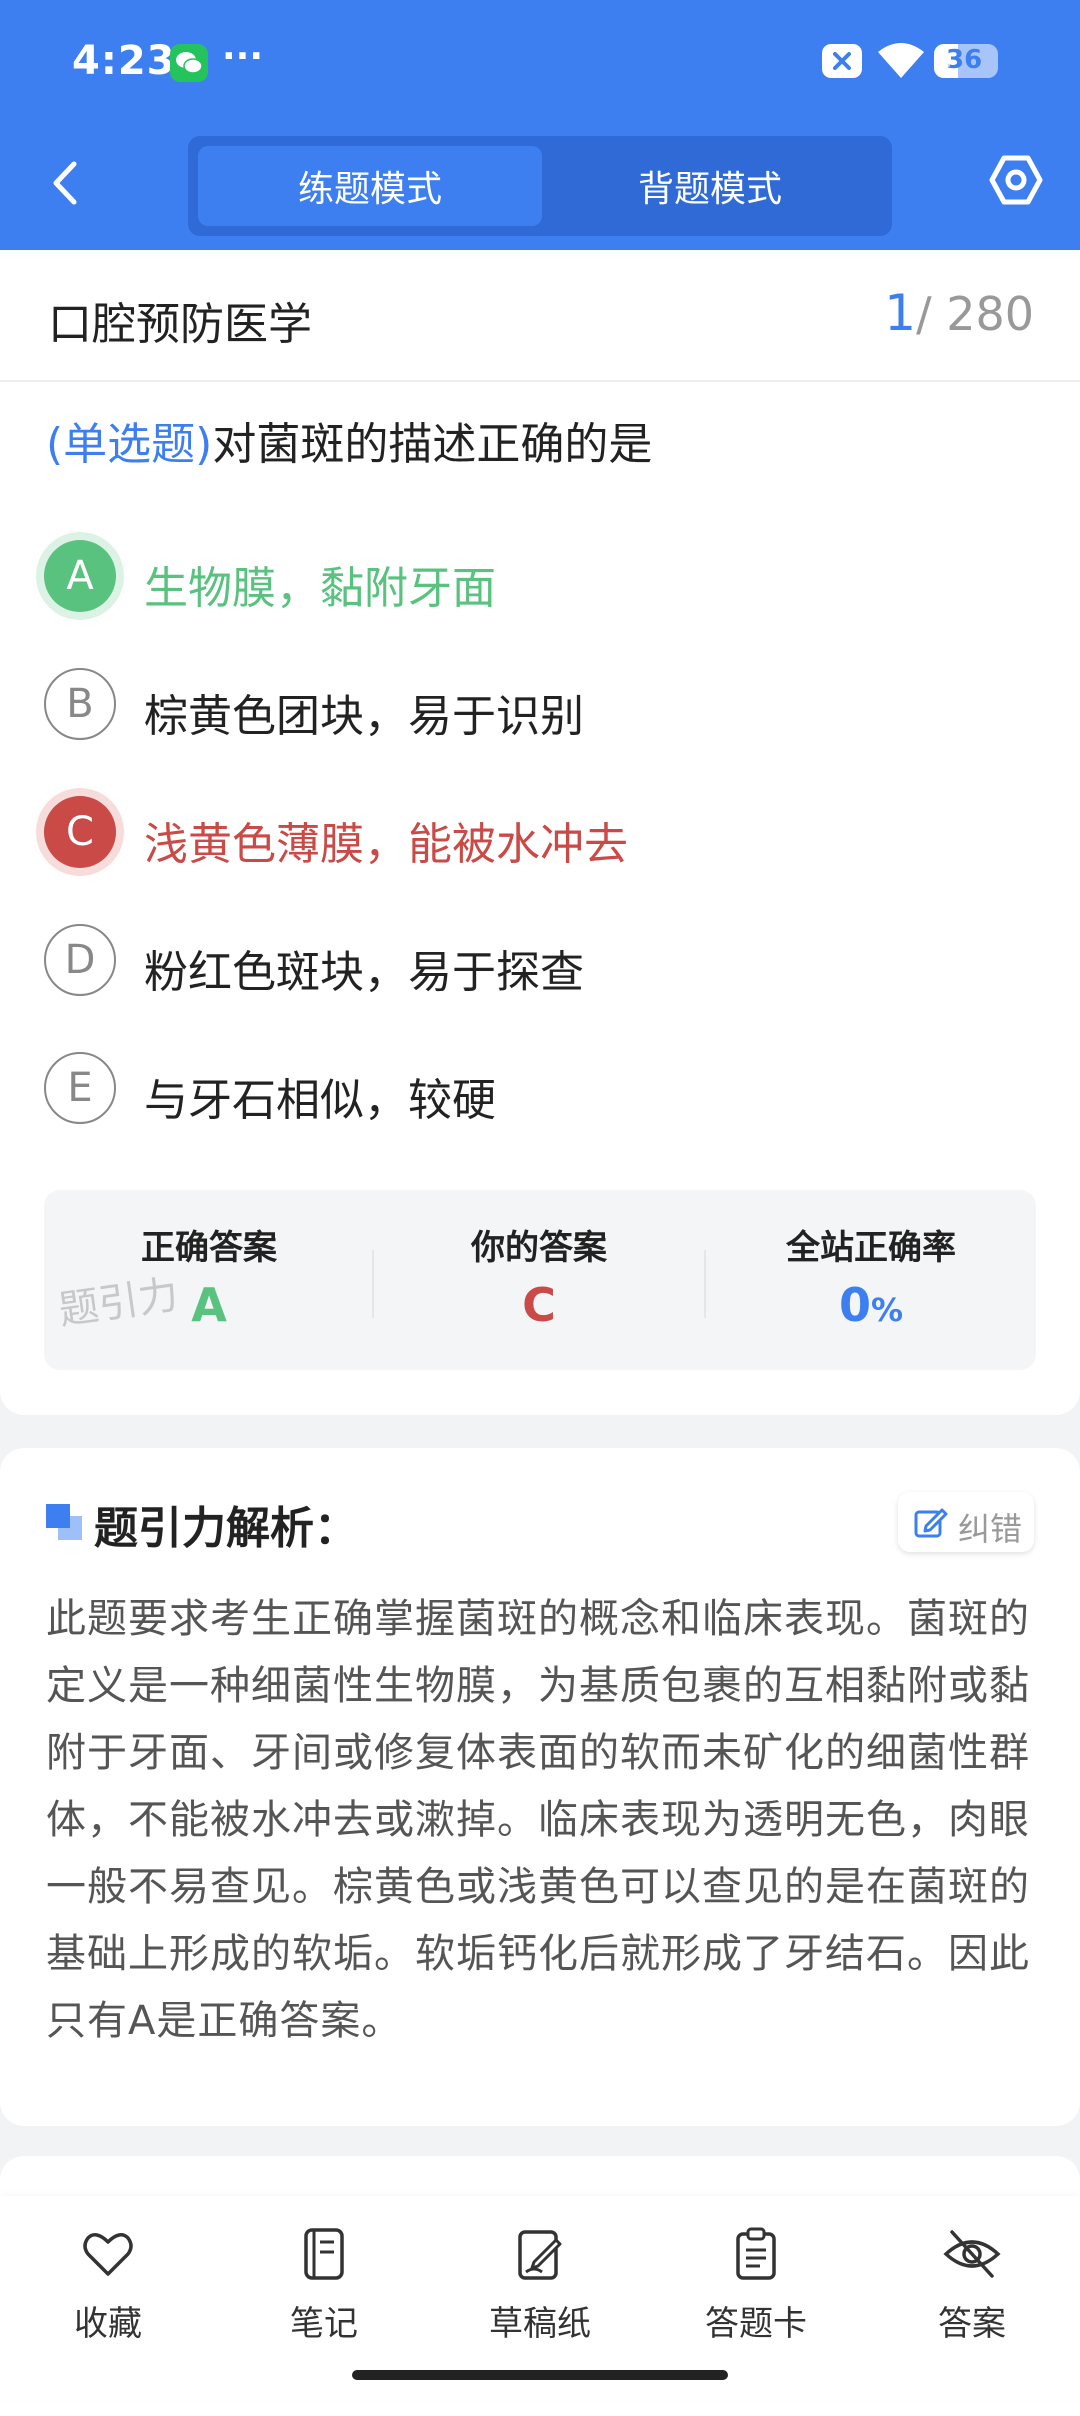  What do you see at coordinates (972, 2324) in the screenshot?
I see `toggle-answer-label: 答案` at bounding box center [972, 2324].